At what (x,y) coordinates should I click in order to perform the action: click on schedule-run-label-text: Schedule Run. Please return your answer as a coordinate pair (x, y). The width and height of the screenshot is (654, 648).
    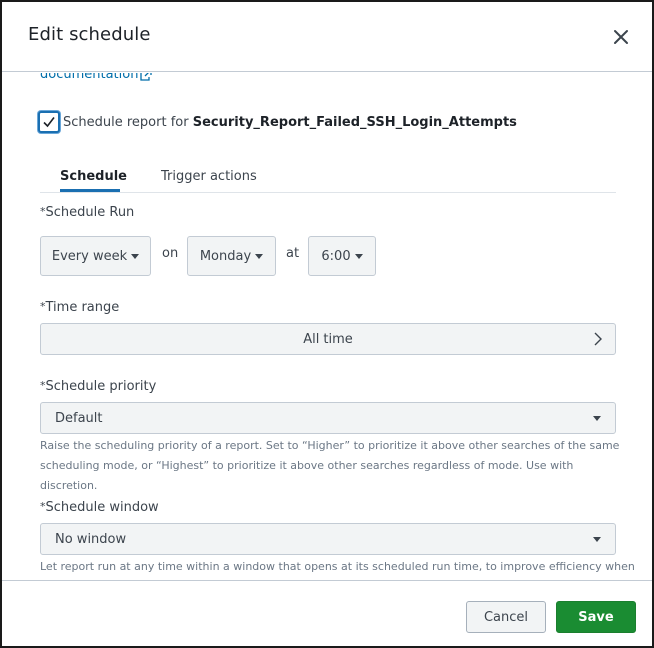
    Looking at the image, I should click on (90, 212).